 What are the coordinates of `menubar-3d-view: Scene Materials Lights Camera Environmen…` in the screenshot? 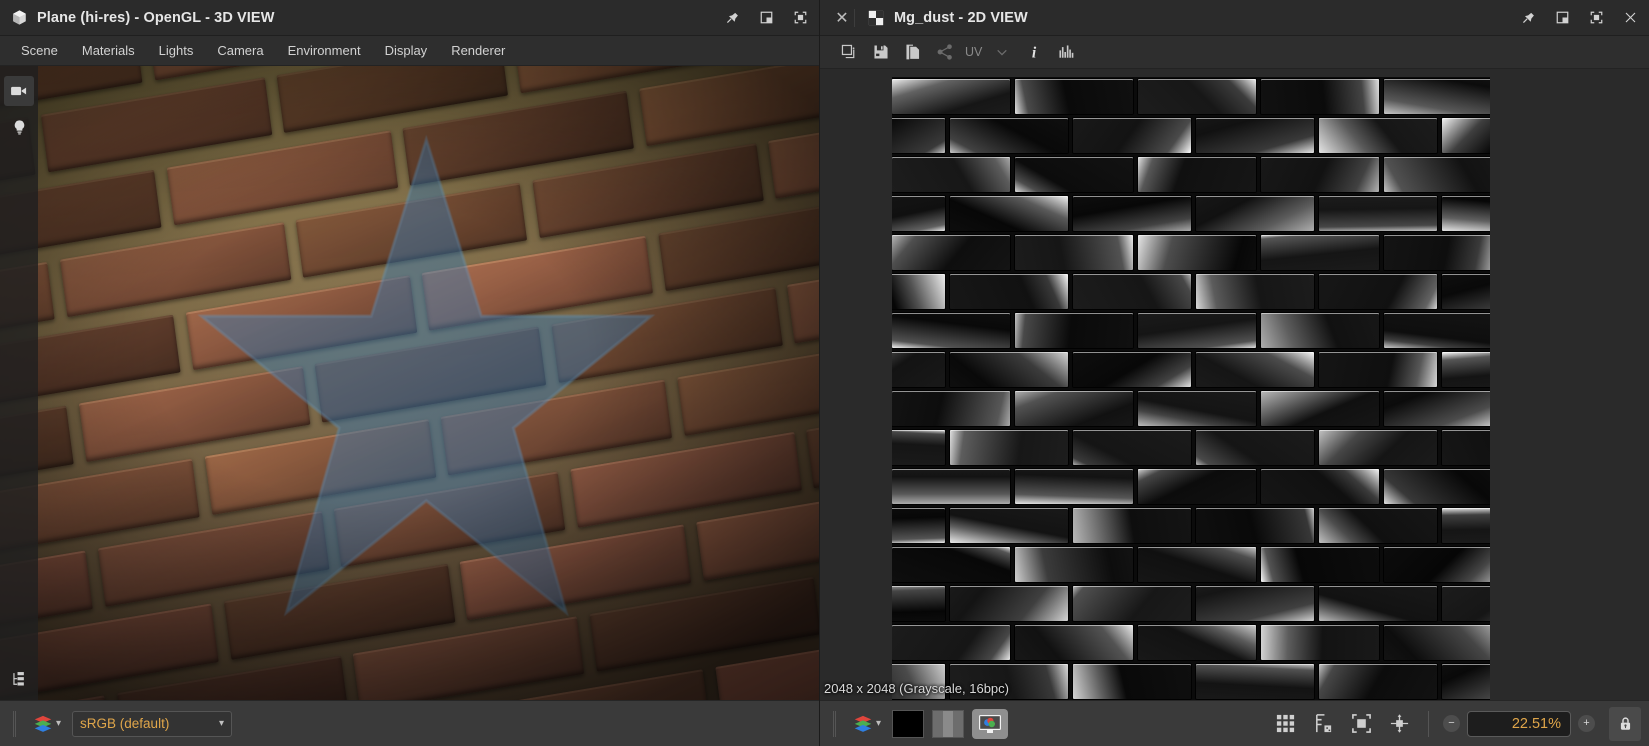 It's located at (409, 51).